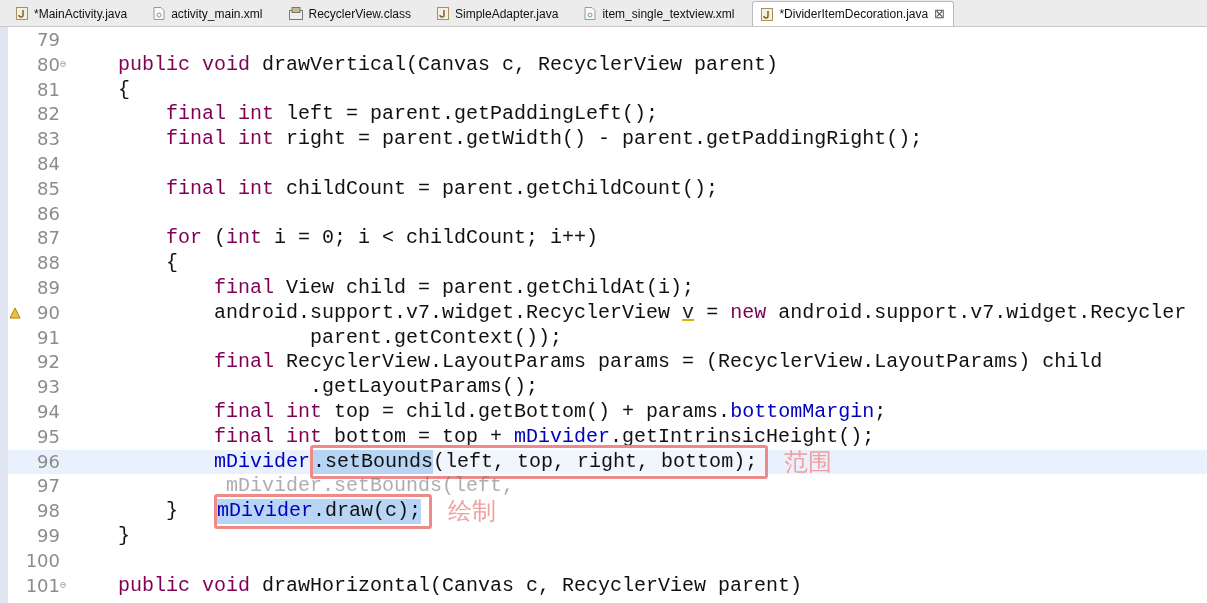 This screenshot has width=1207, height=603. I want to click on code-token: .setBounds, so click(373, 462).